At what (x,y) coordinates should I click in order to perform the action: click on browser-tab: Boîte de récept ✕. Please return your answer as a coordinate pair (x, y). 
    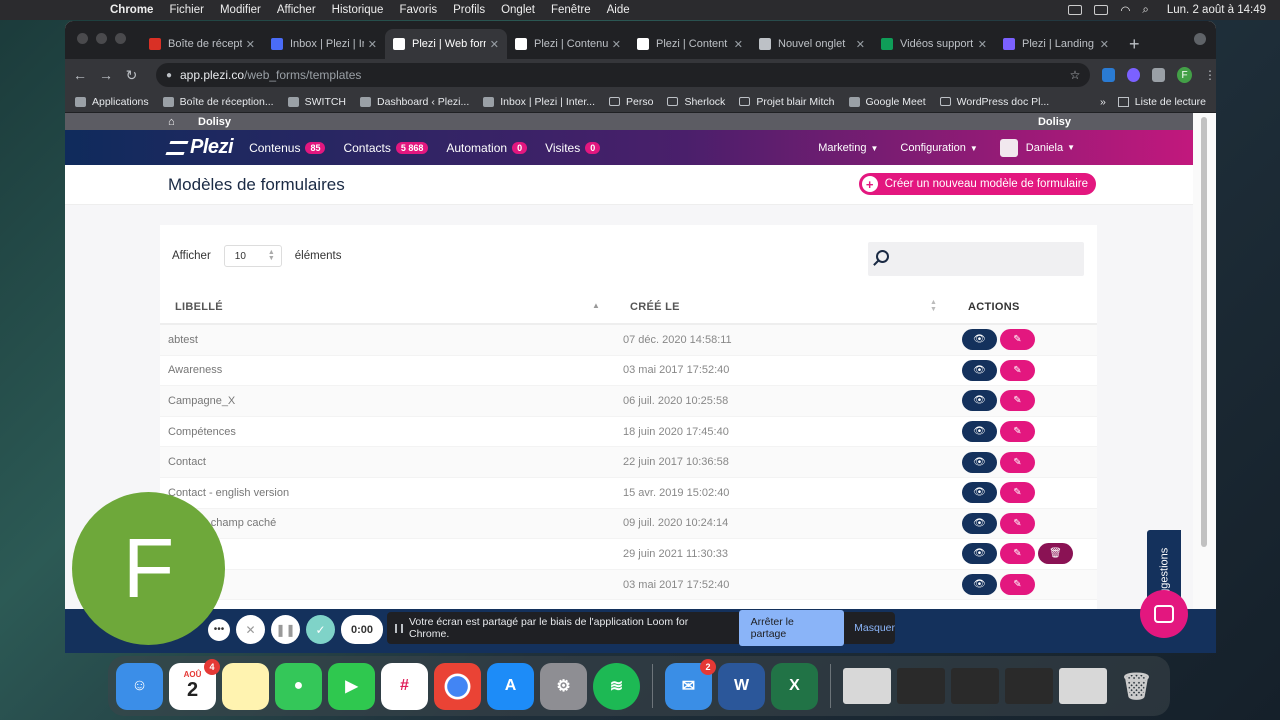
    Looking at the image, I should click on (202, 44).